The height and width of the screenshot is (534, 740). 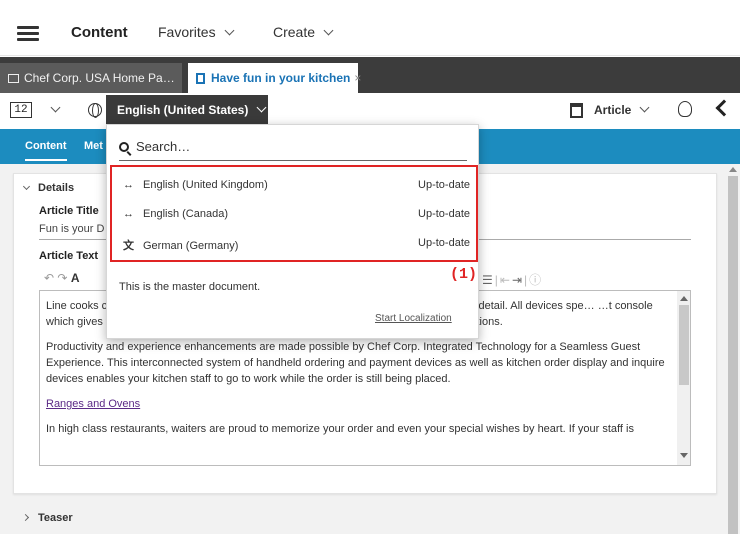 I want to click on scroll-down-icon, so click(x=684, y=455).